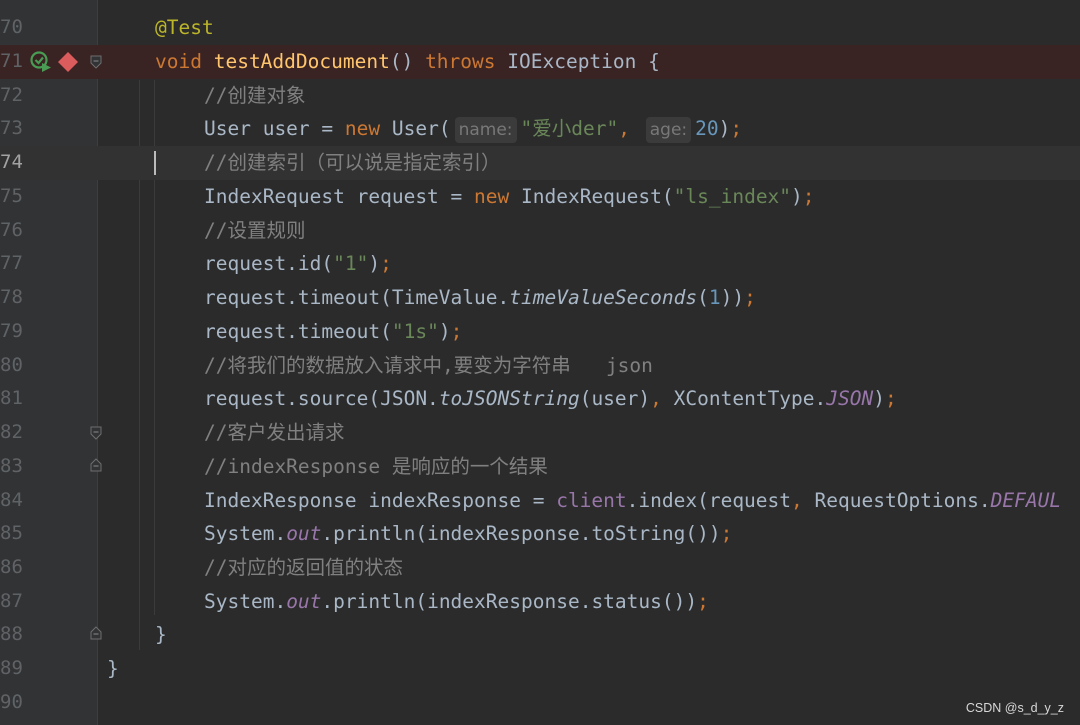 The width and height of the screenshot is (1080, 725). I want to click on watermark: CSDN @s_d_y_z, so click(1014, 708).